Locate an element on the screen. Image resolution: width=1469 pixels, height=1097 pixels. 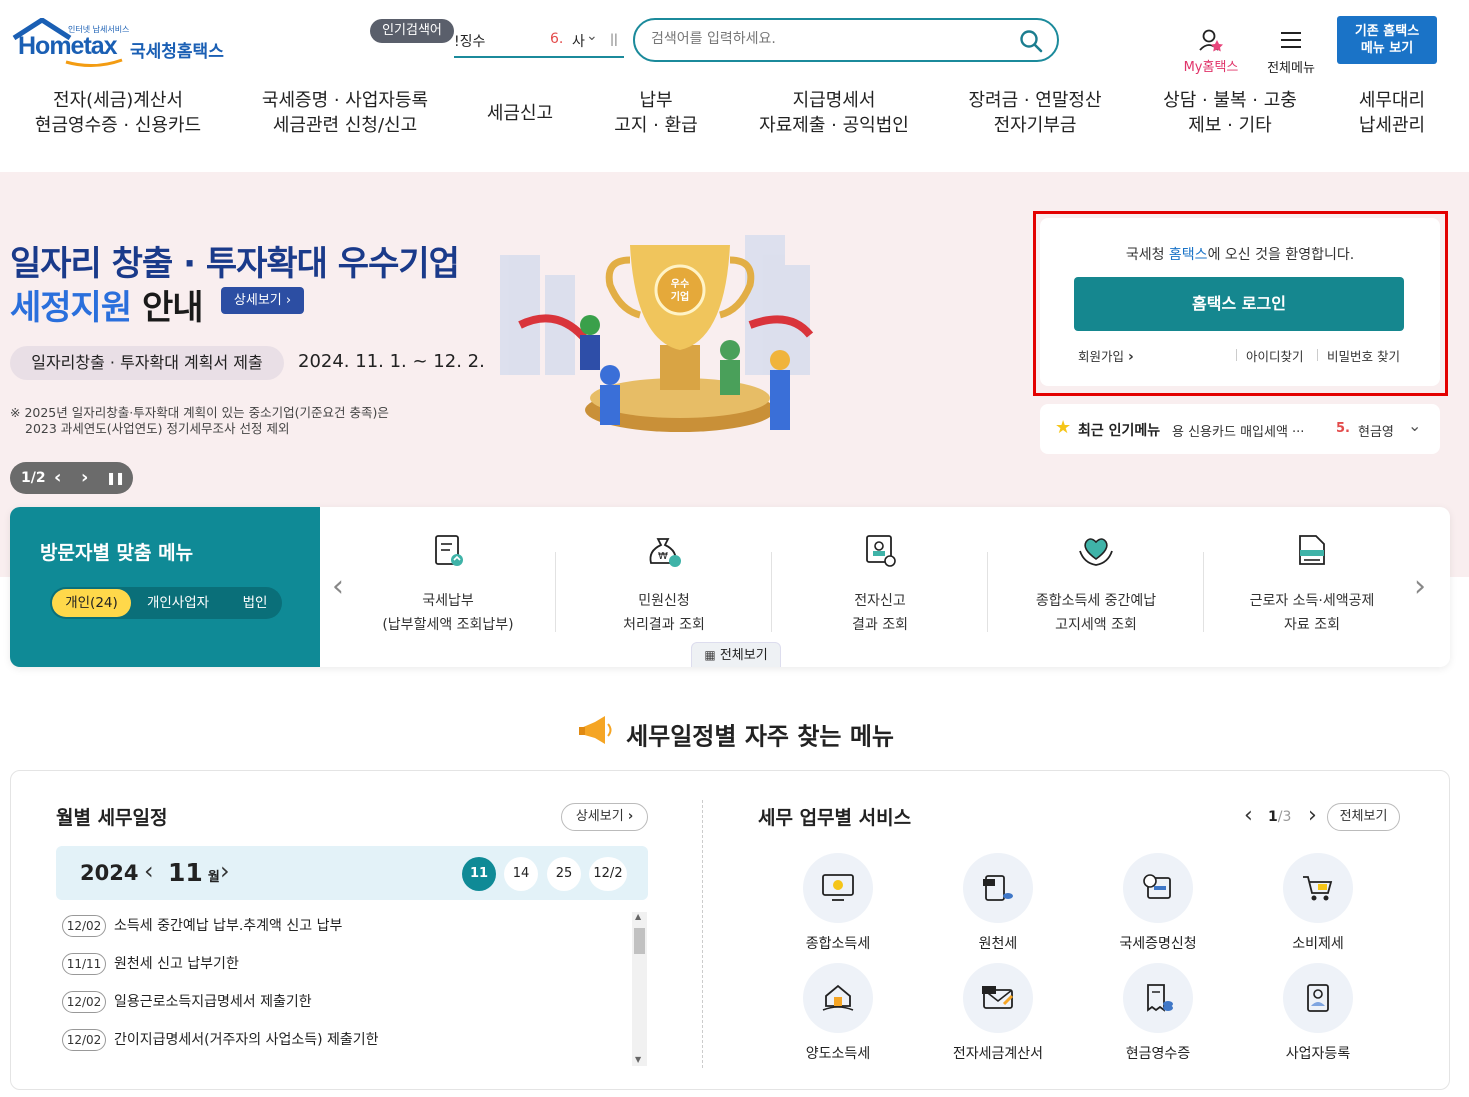
nav-consult: 상담 · 불복 · 고충 제보 · 기타 is located at coordinates (1230, 113).